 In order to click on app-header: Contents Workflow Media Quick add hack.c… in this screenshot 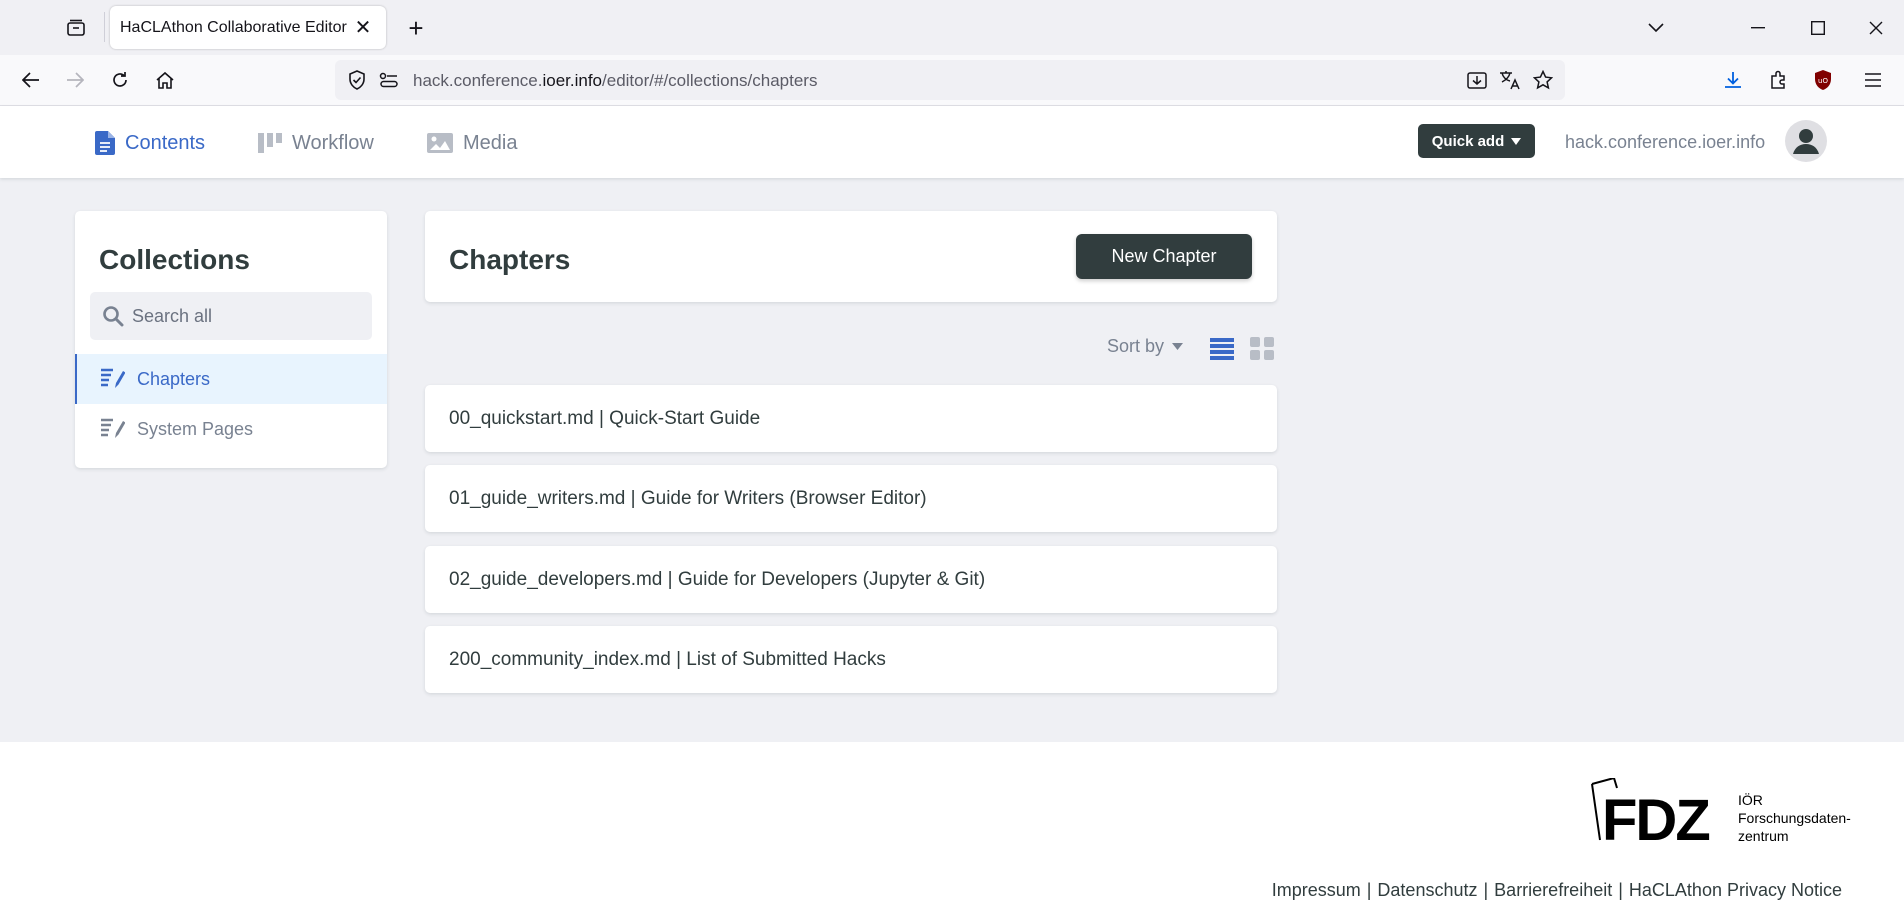, I will do `click(952, 142)`.